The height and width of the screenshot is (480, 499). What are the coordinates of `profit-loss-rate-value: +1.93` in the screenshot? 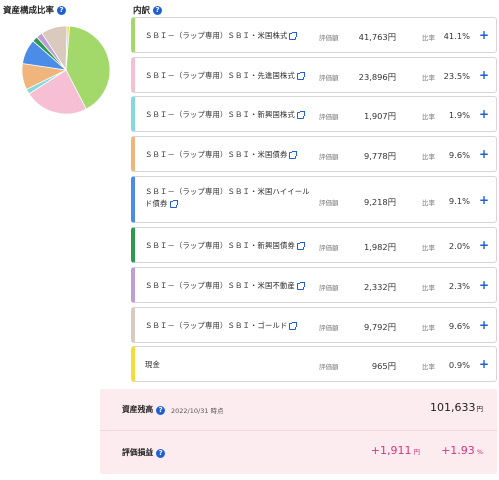 It's located at (458, 450).